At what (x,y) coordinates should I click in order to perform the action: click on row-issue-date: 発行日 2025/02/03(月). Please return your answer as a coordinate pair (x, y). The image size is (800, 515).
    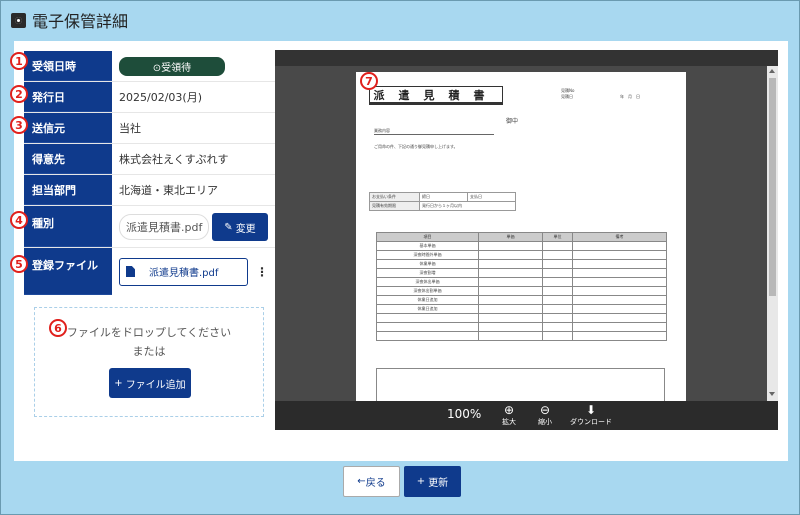
    Looking at the image, I should click on (150, 97).